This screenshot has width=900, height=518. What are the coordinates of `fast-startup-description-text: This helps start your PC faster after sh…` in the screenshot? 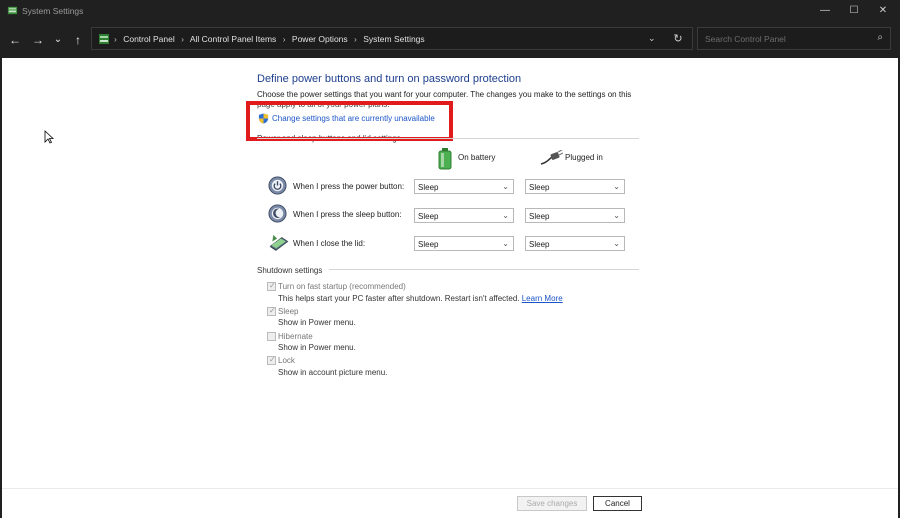 It's located at (399, 298).